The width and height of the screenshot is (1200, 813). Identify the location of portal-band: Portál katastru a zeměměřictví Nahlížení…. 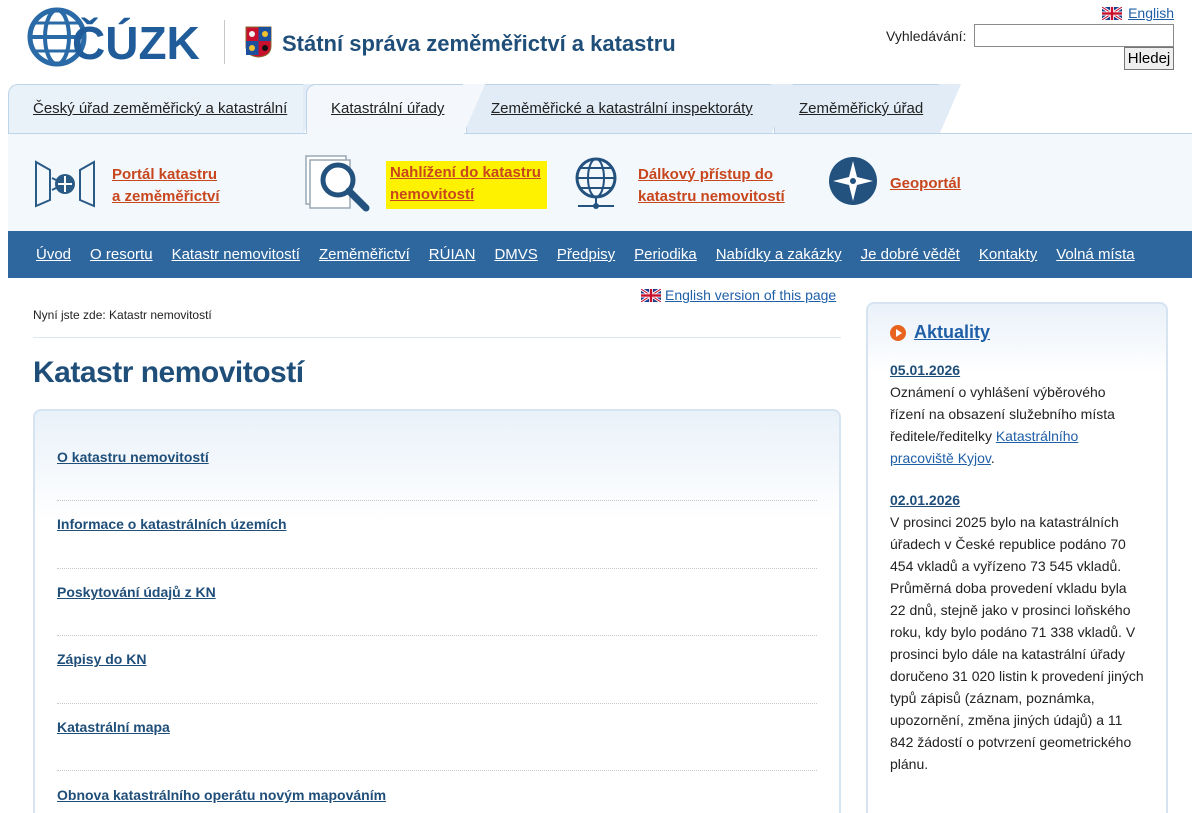
(600, 182).